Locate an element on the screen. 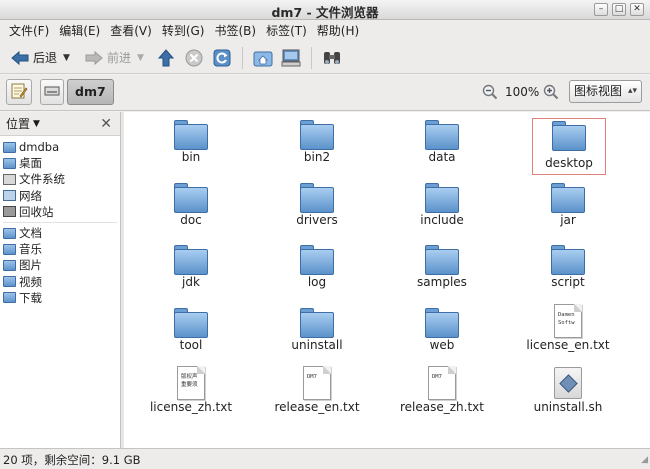 This screenshot has width=650, height=469. view-mode-value: 图标视图 is located at coordinates (598, 91).